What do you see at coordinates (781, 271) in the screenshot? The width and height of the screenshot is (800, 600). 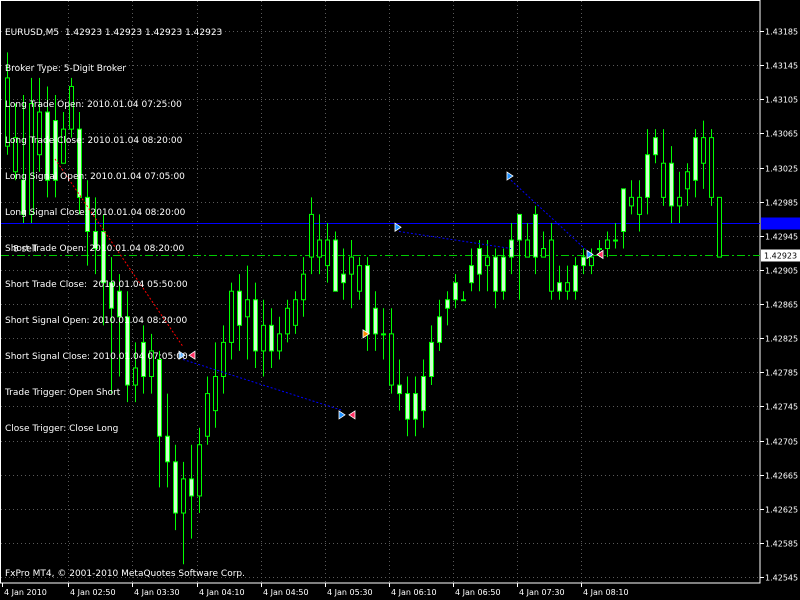 I see `y-tick-label: 1.42905` at bounding box center [781, 271].